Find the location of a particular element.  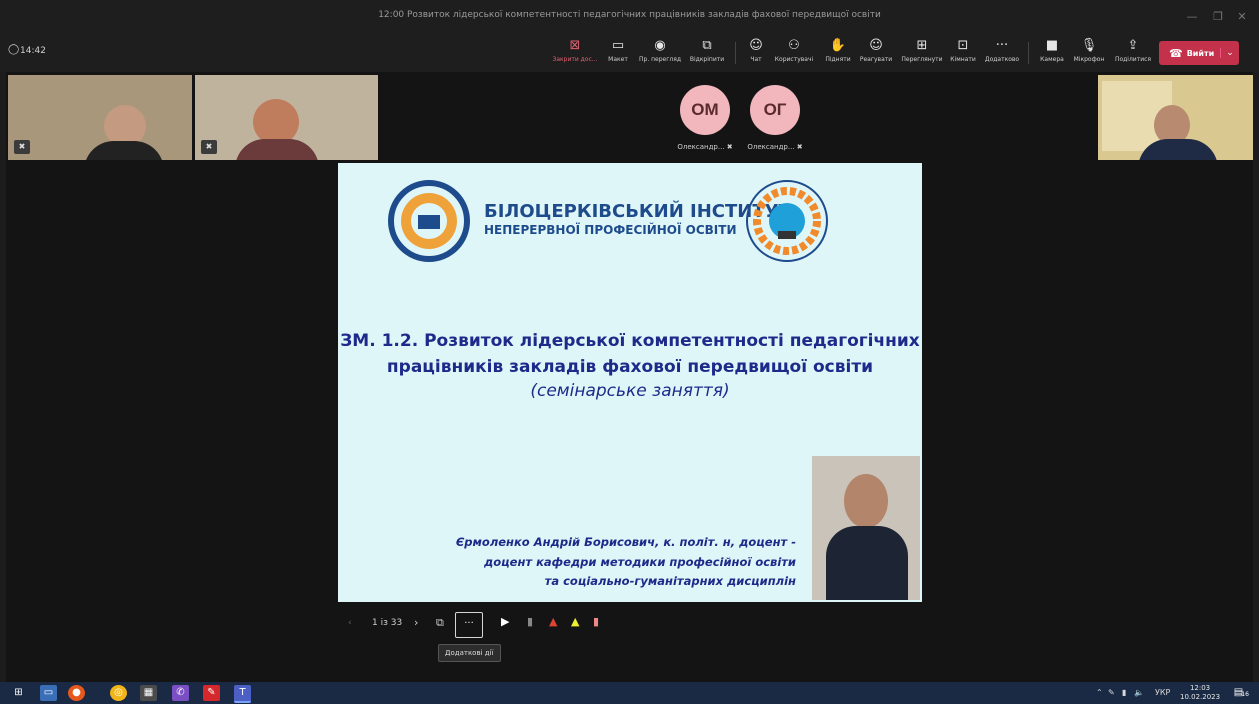

microphone-button: 🎙 Мікрофон is located at coordinates (1089, 50).